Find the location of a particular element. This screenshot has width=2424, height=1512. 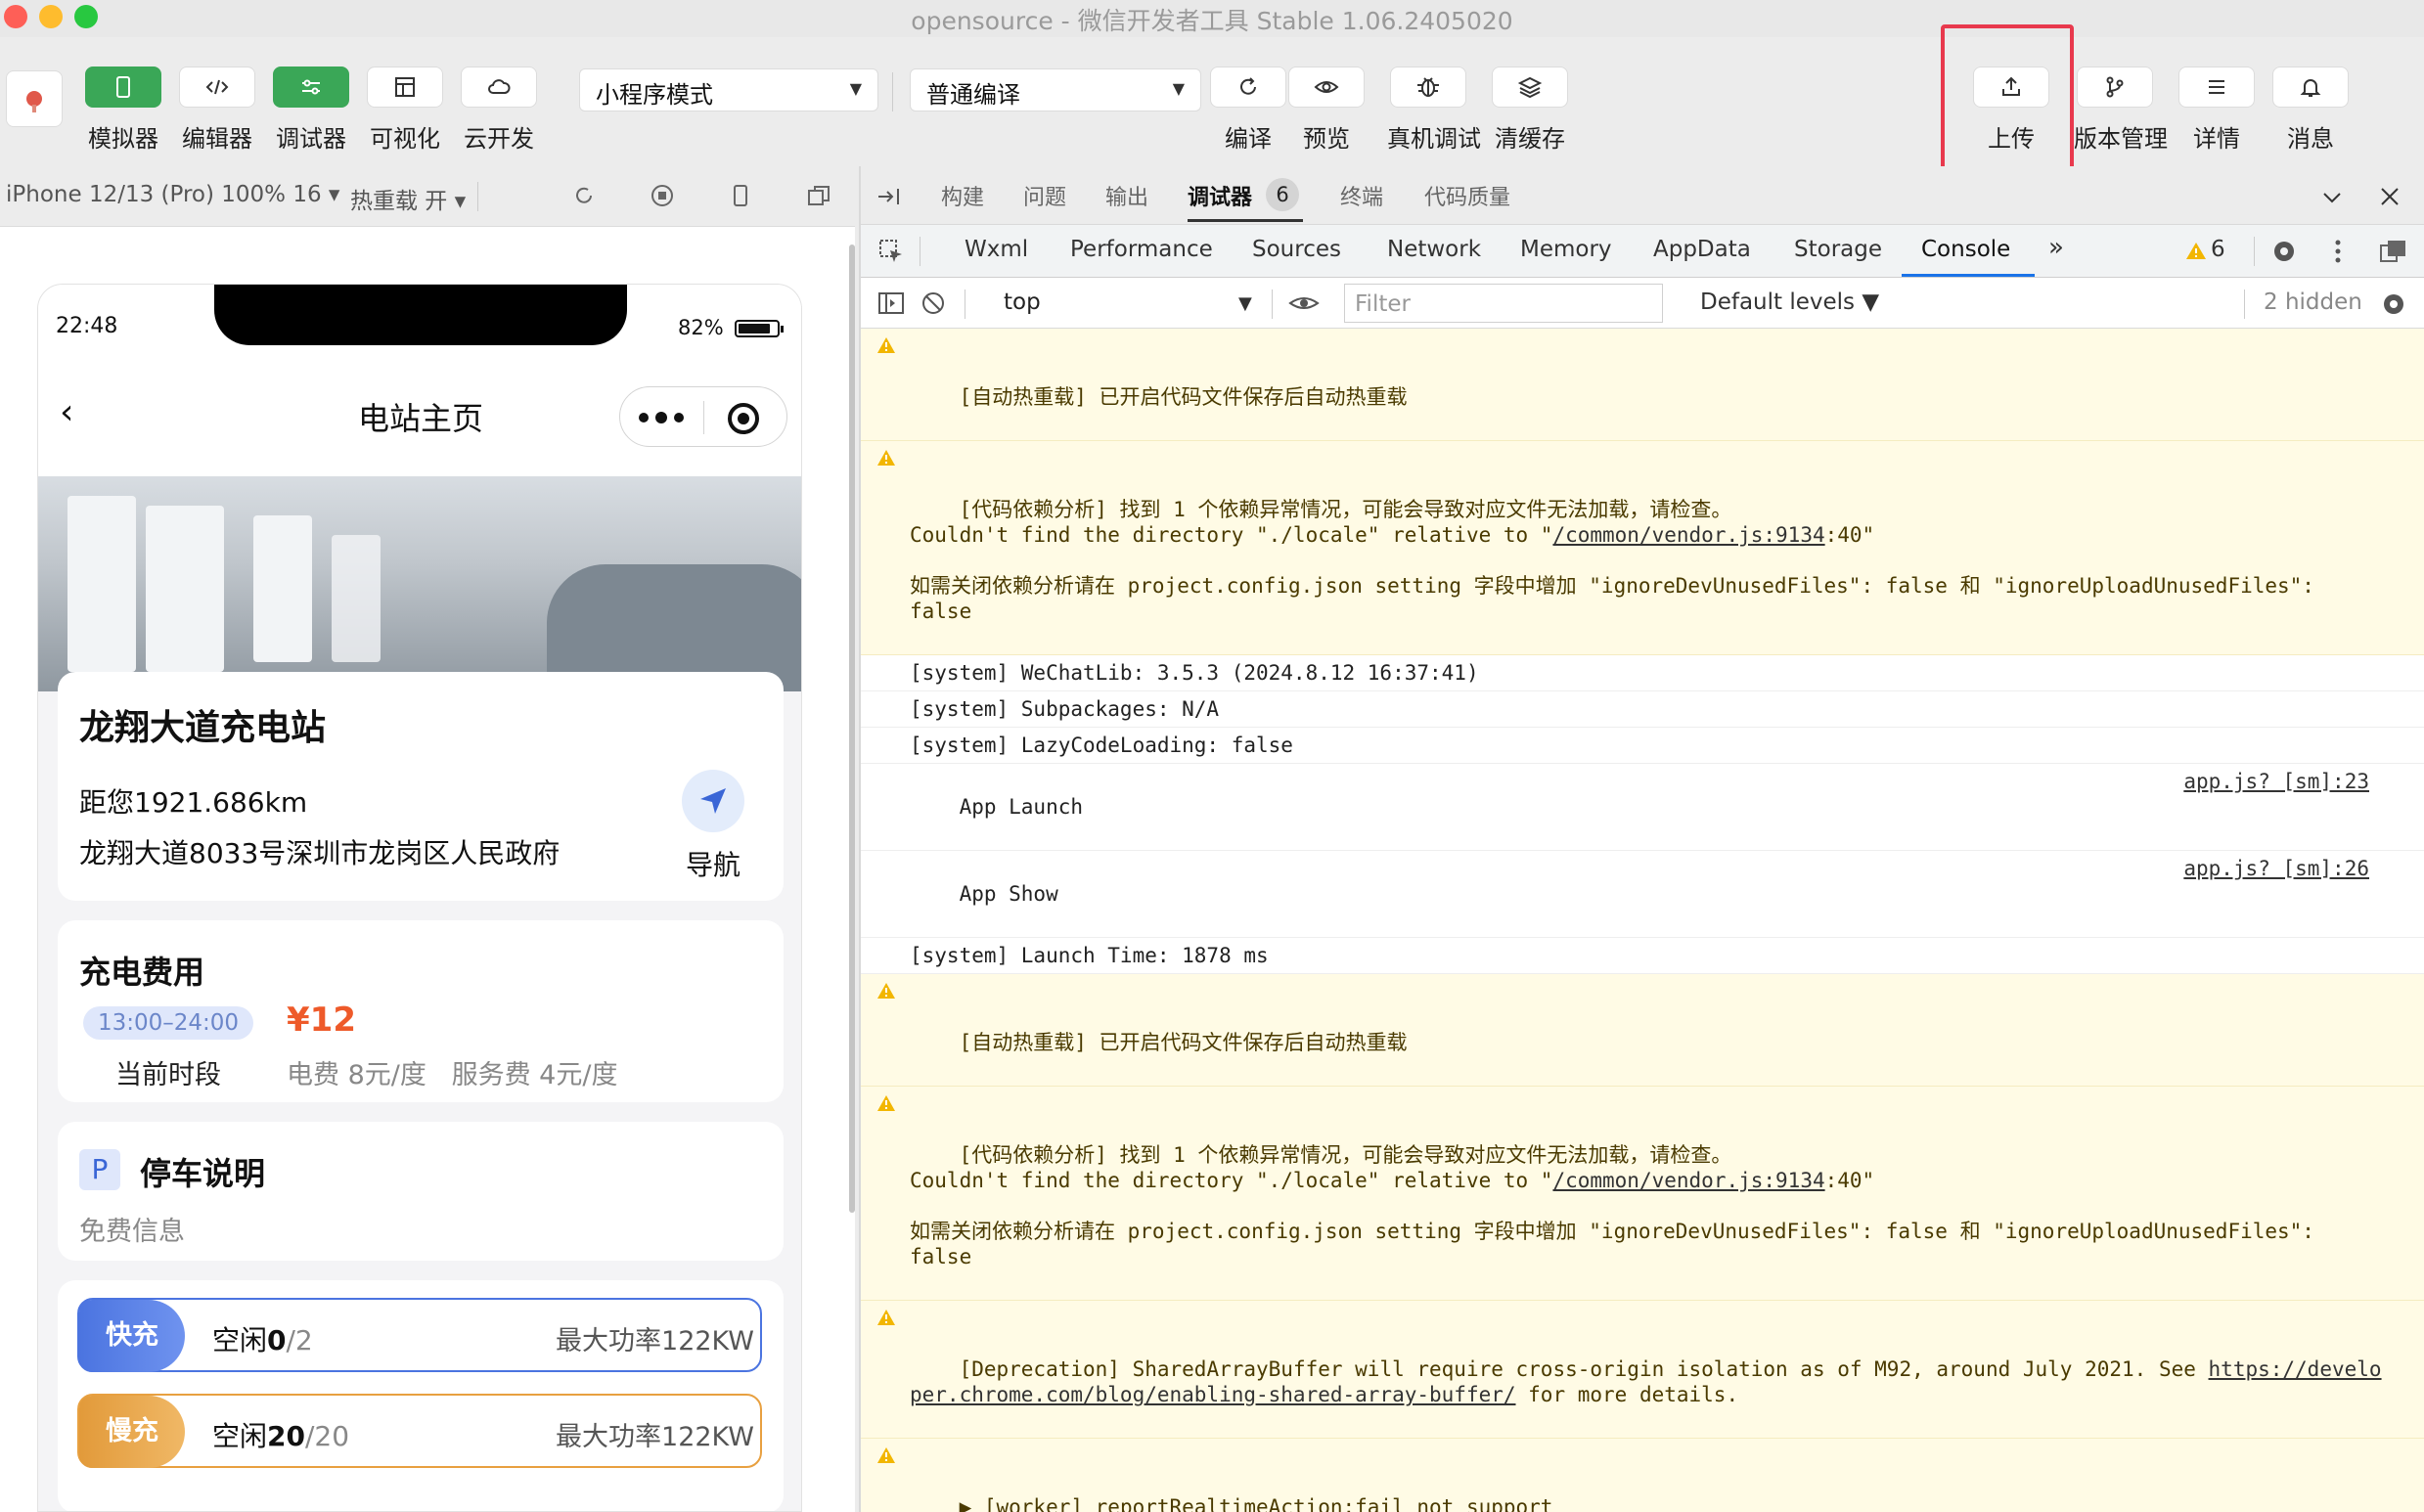

parking-subtitle: 免费信息 is located at coordinates (132, 1232).